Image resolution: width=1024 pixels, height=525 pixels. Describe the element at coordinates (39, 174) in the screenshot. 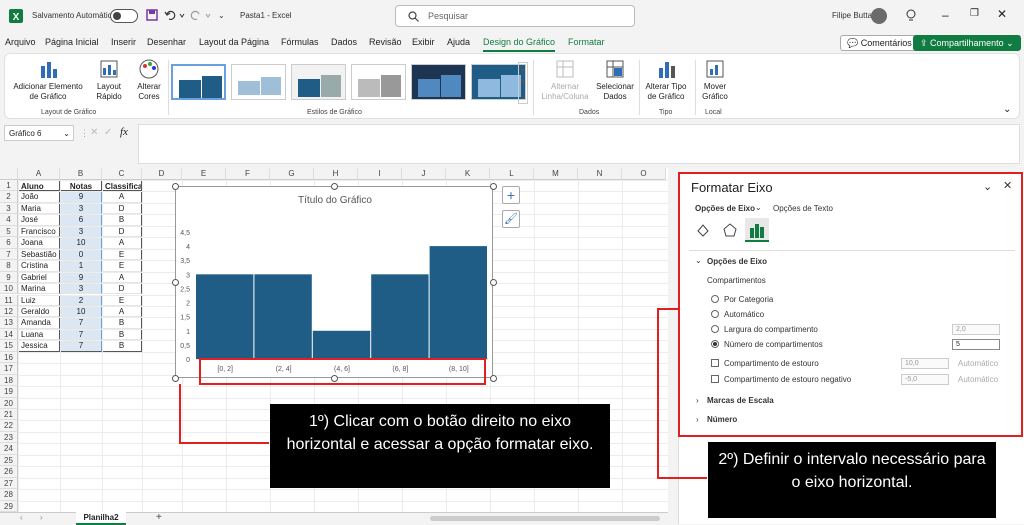

I see `column-header: A` at that location.